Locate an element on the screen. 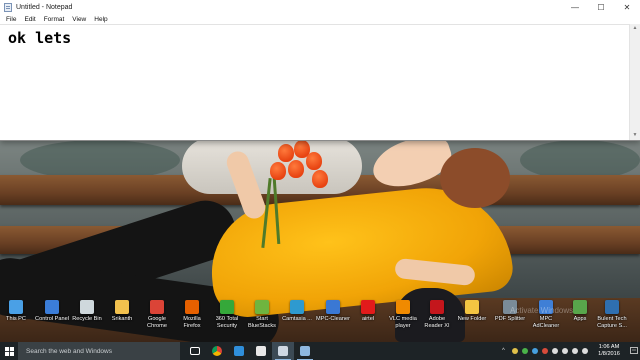 The height and width of the screenshot is (360, 640). action-center-button is located at coordinates (634, 351).